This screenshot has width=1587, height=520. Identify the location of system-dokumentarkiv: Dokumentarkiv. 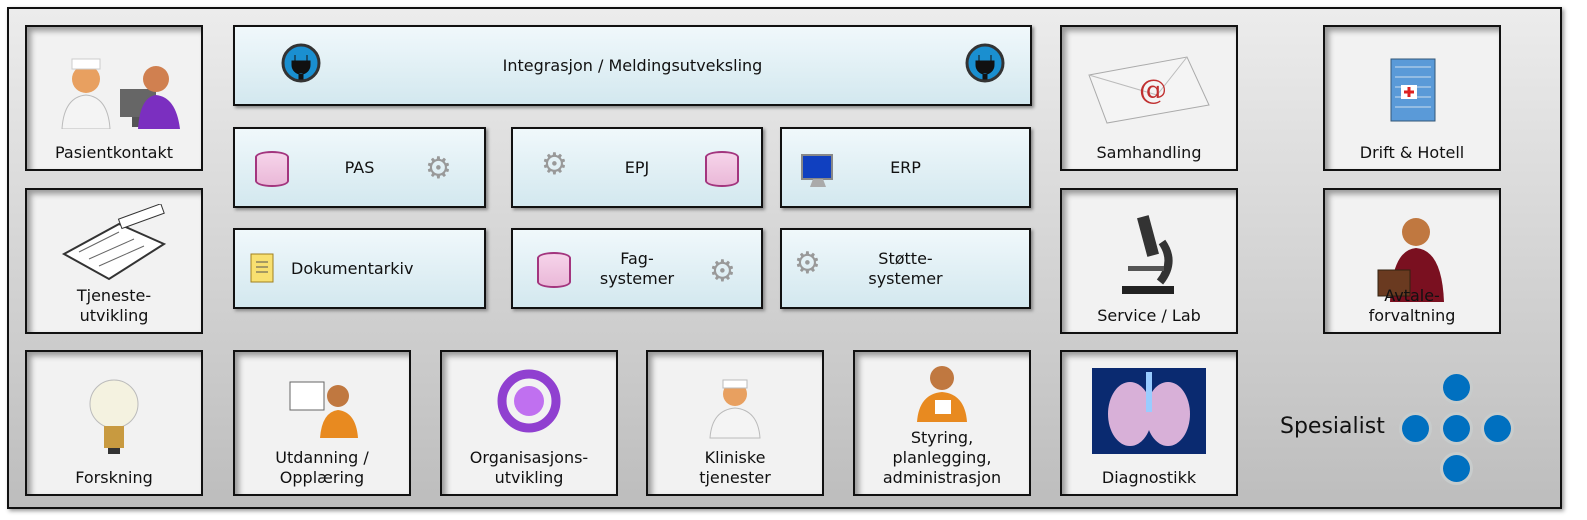
(359, 268).